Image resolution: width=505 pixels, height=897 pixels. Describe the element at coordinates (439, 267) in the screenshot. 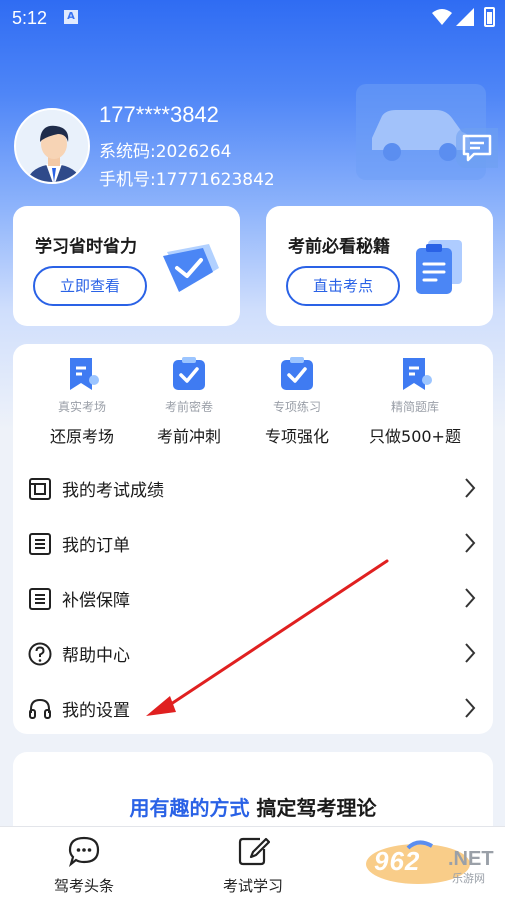

I see `document-icon` at that location.